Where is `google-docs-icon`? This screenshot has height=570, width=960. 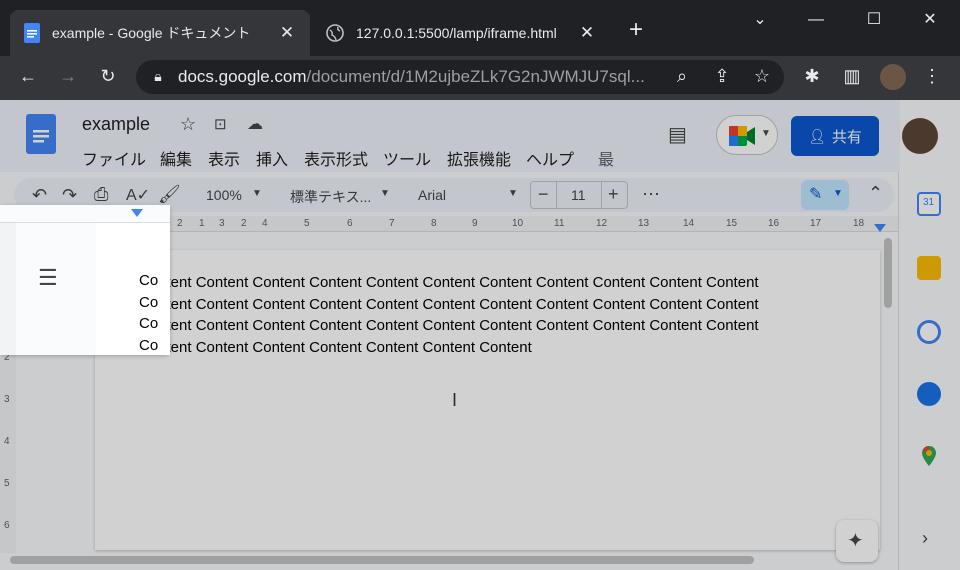 google-docs-icon is located at coordinates (32, 33).